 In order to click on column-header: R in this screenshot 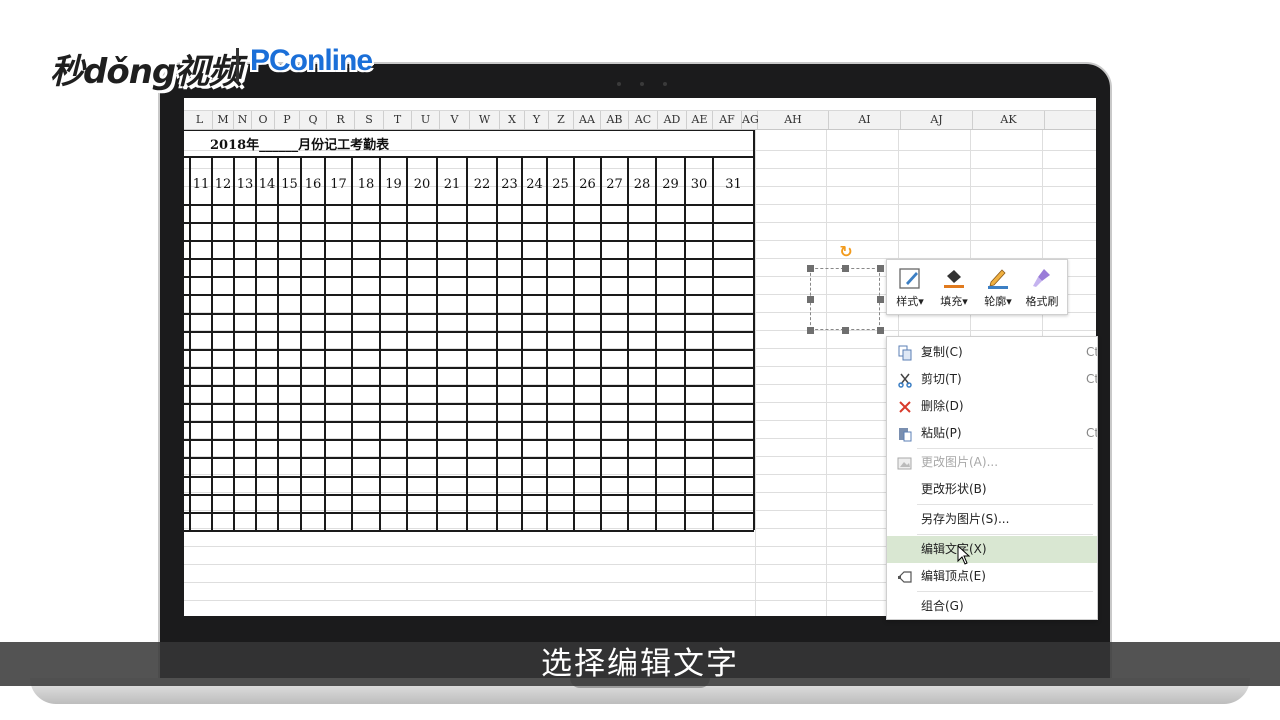, I will do `click(341, 120)`.